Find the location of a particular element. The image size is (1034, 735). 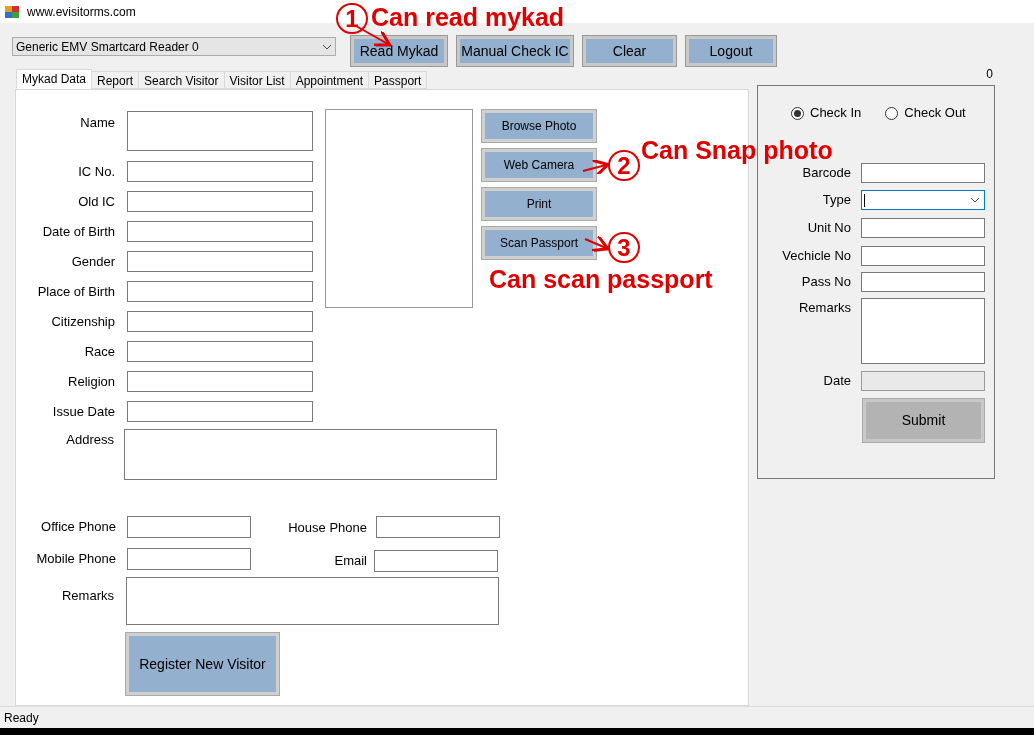

step-number: 2 is located at coordinates (624, 165).